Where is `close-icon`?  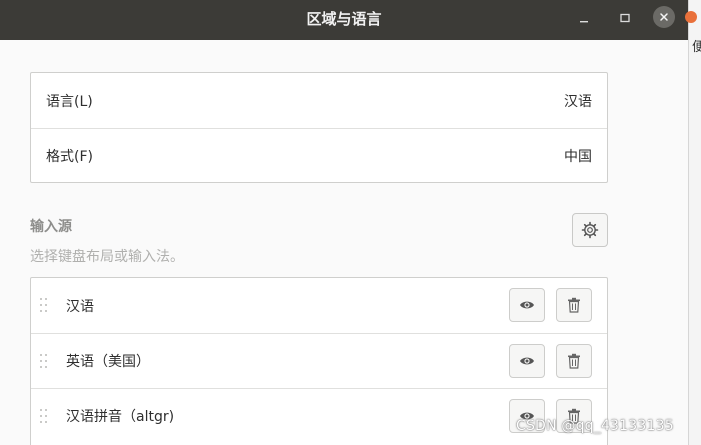
close-icon is located at coordinates (664, 17).